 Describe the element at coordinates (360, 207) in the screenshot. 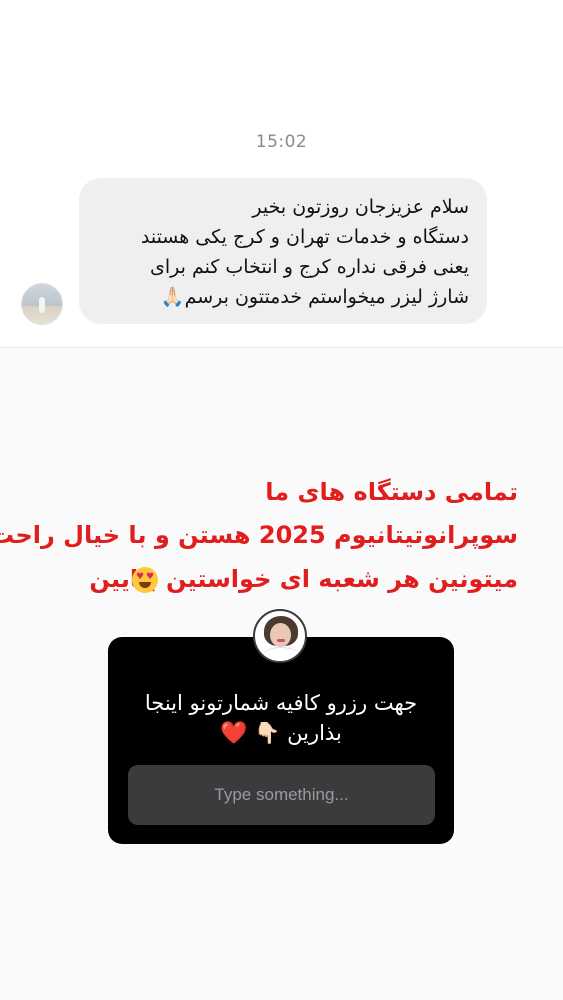

I see `message-line: سلام عزیزجان روزتون بخیر` at that location.